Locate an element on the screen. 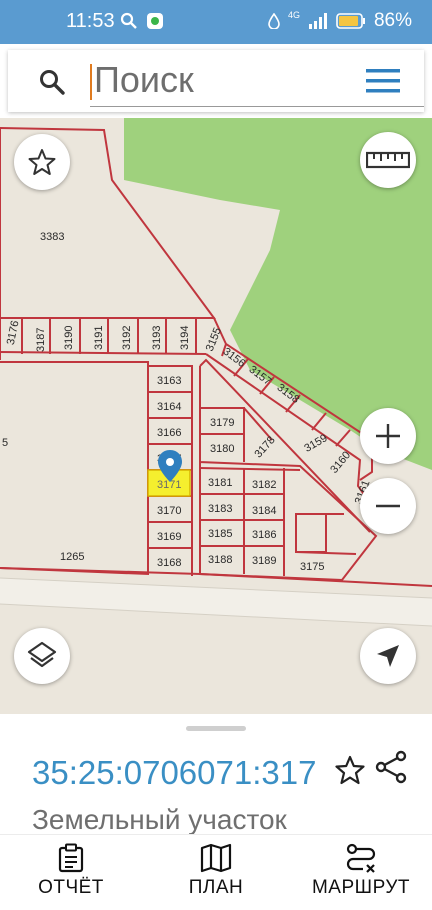 The image size is (432, 910). text-caret is located at coordinates (91, 82).